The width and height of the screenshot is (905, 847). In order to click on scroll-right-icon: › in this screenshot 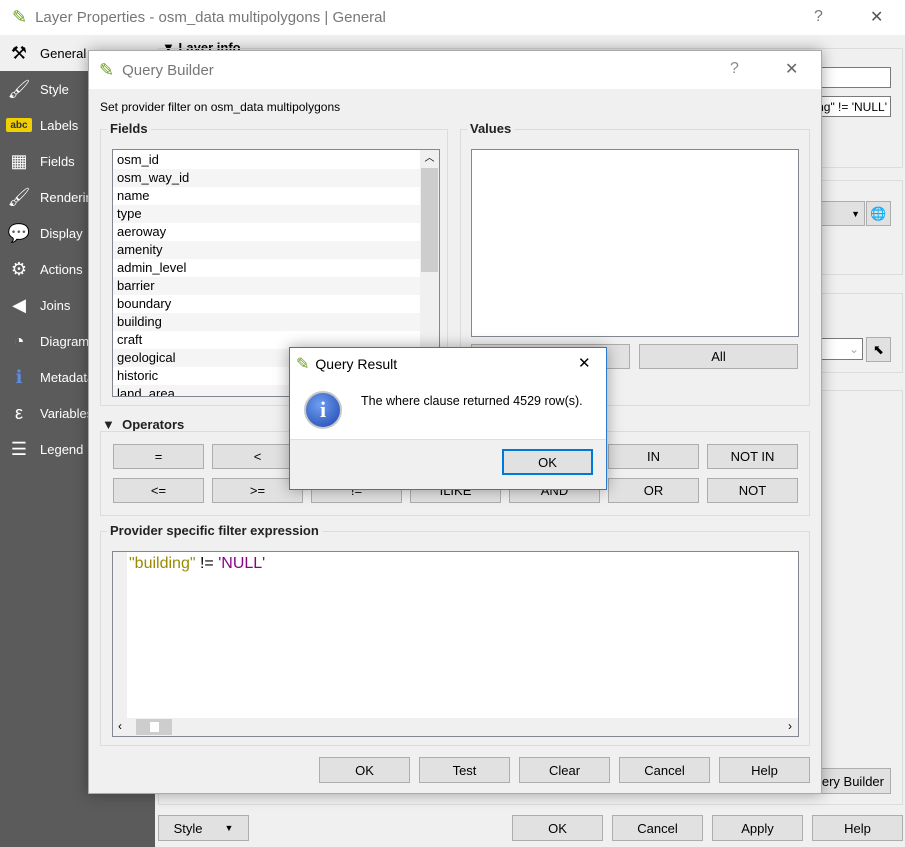, I will do `click(790, 726)`.